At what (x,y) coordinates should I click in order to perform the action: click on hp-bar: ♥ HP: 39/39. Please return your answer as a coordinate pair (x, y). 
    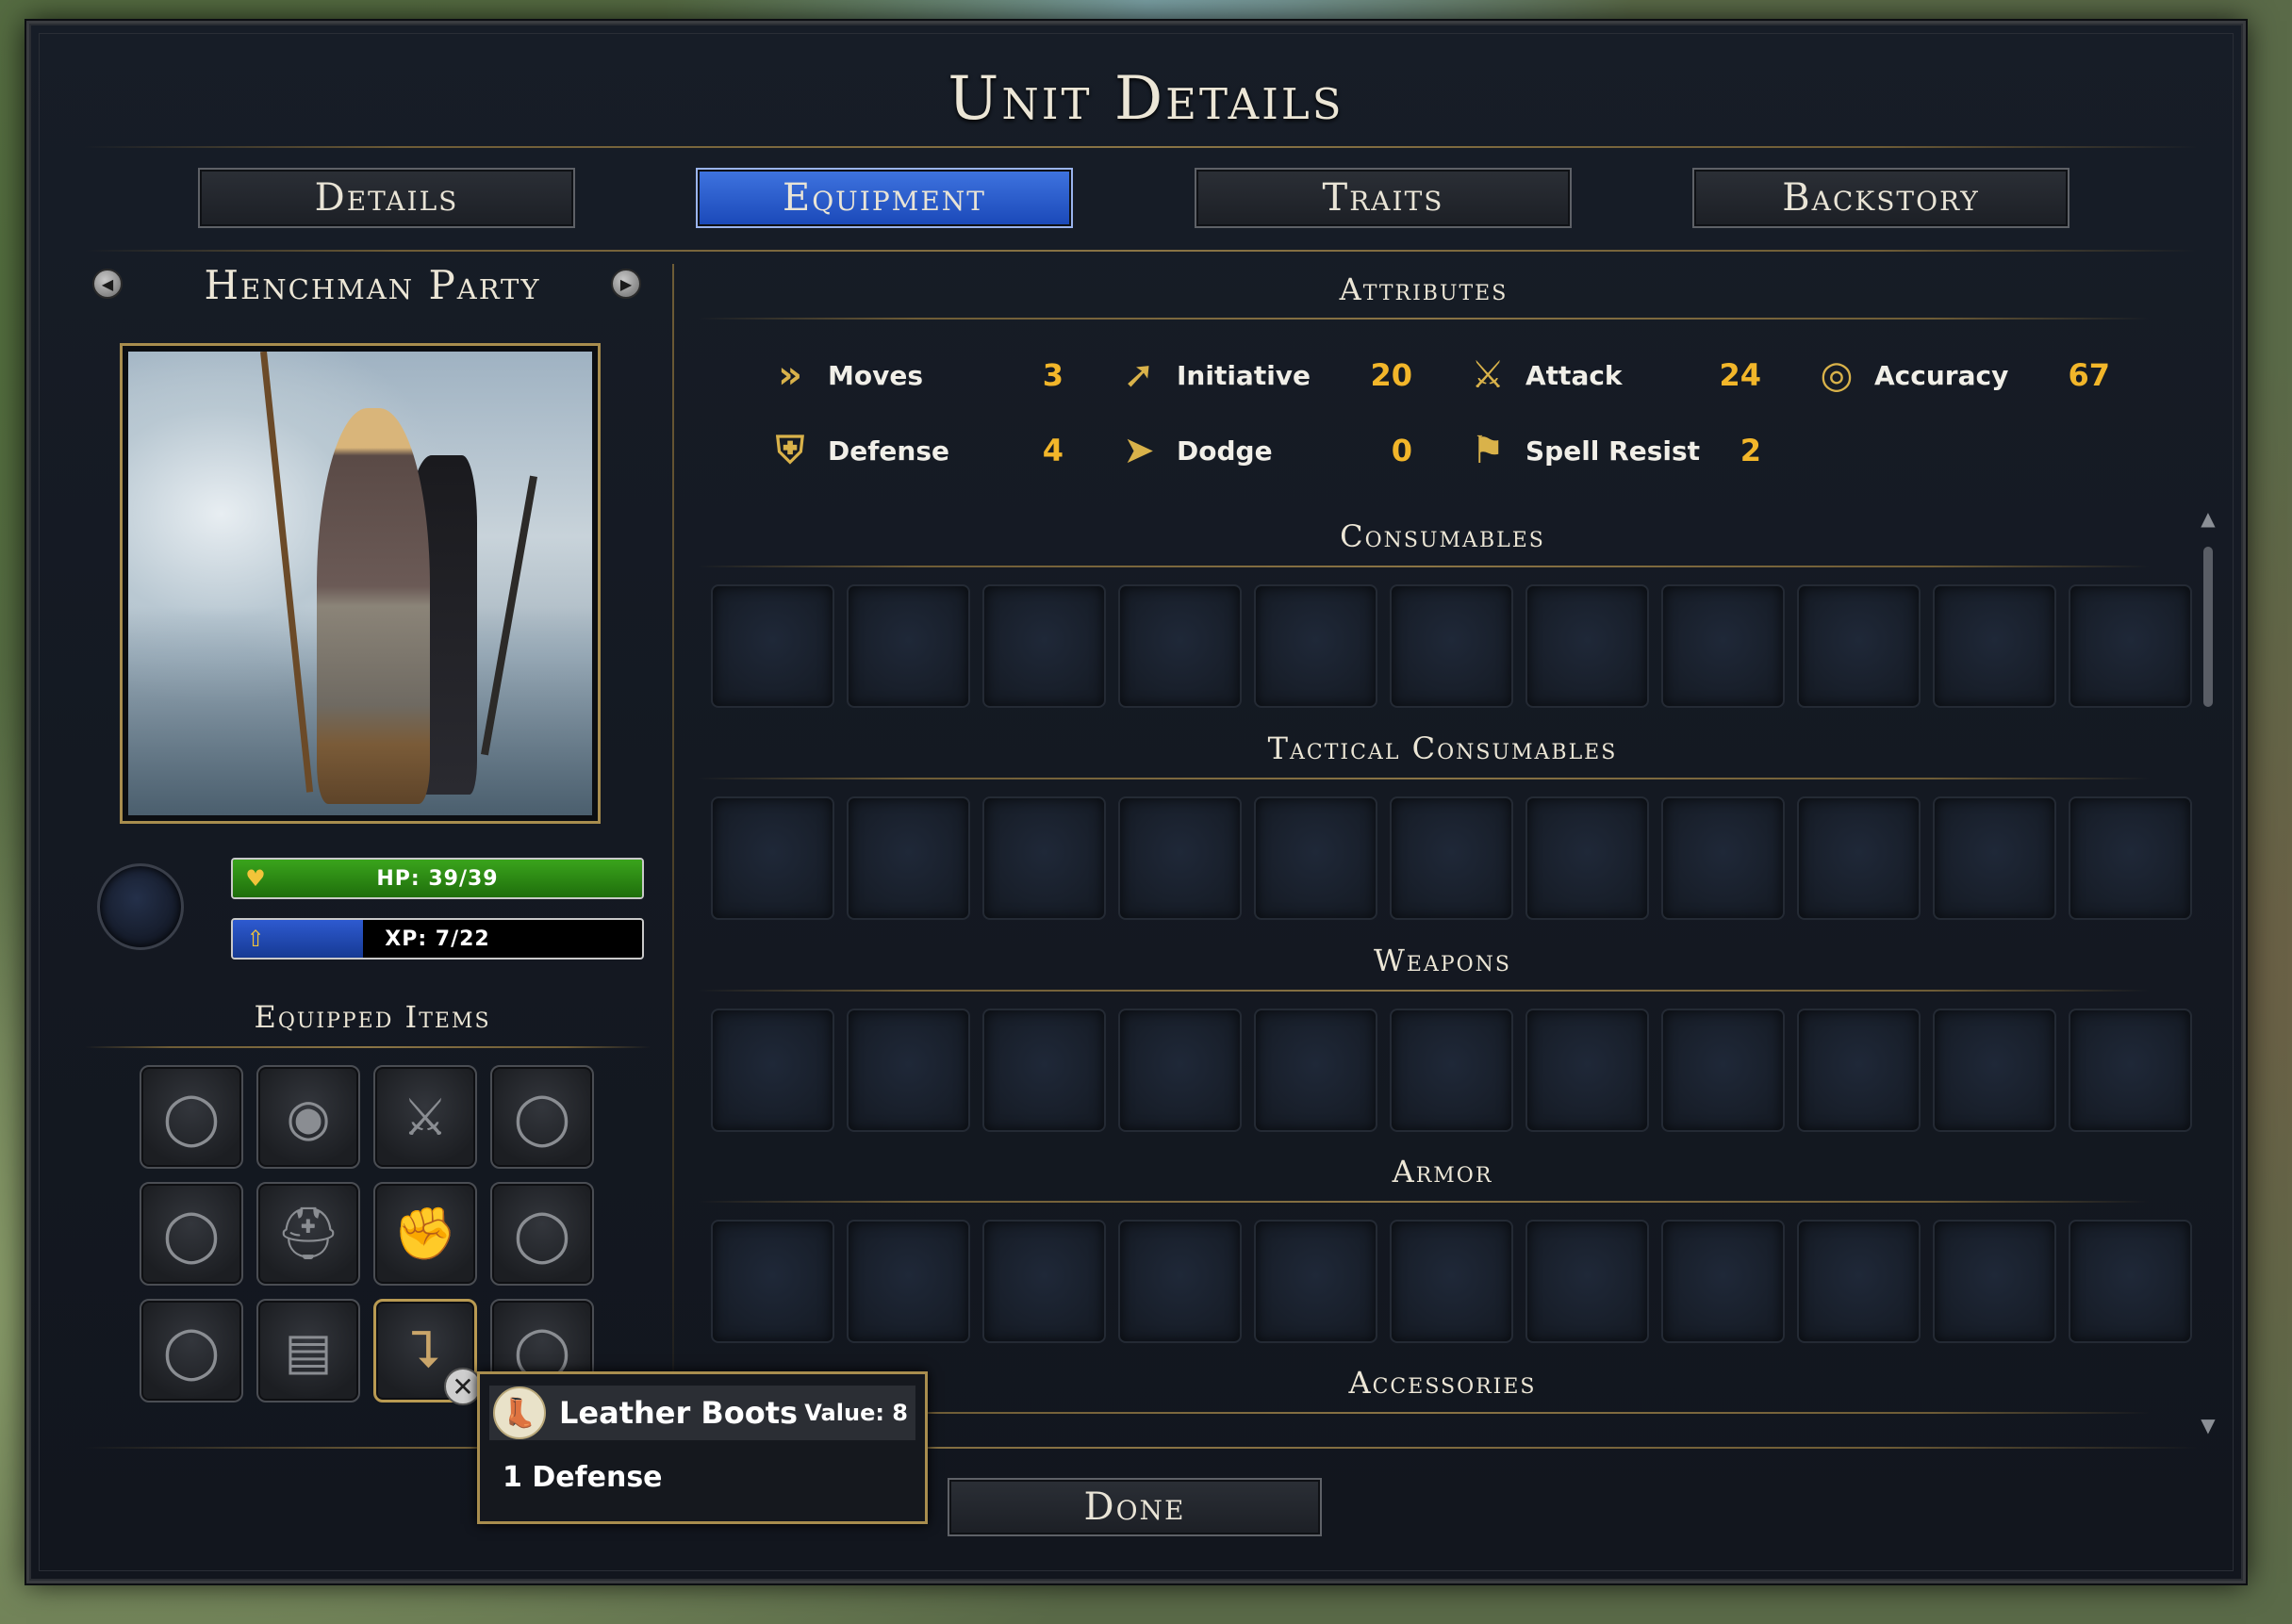
    Looking at the image, I should click on (437, 878).